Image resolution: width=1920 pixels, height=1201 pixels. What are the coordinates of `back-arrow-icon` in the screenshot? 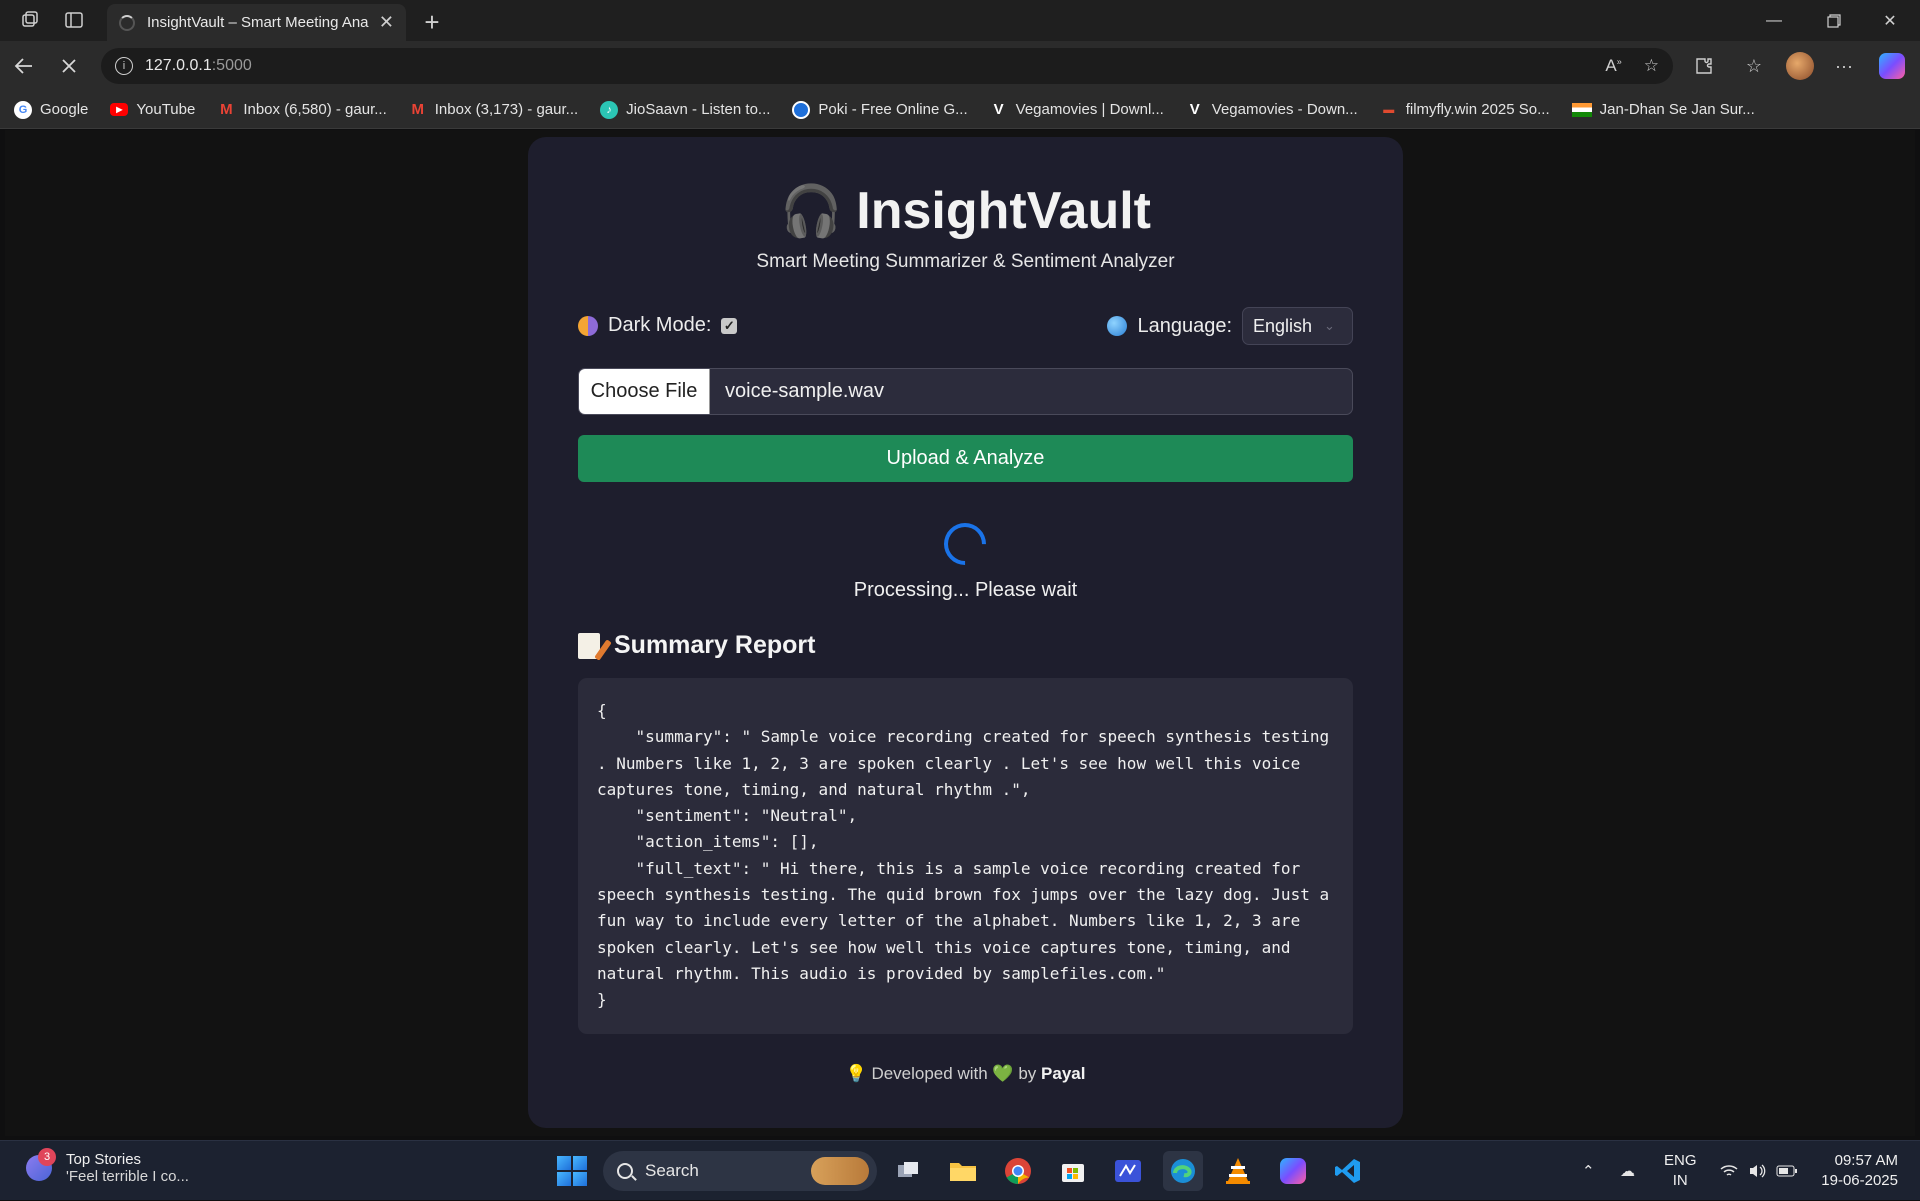 It's located at (24, 66).